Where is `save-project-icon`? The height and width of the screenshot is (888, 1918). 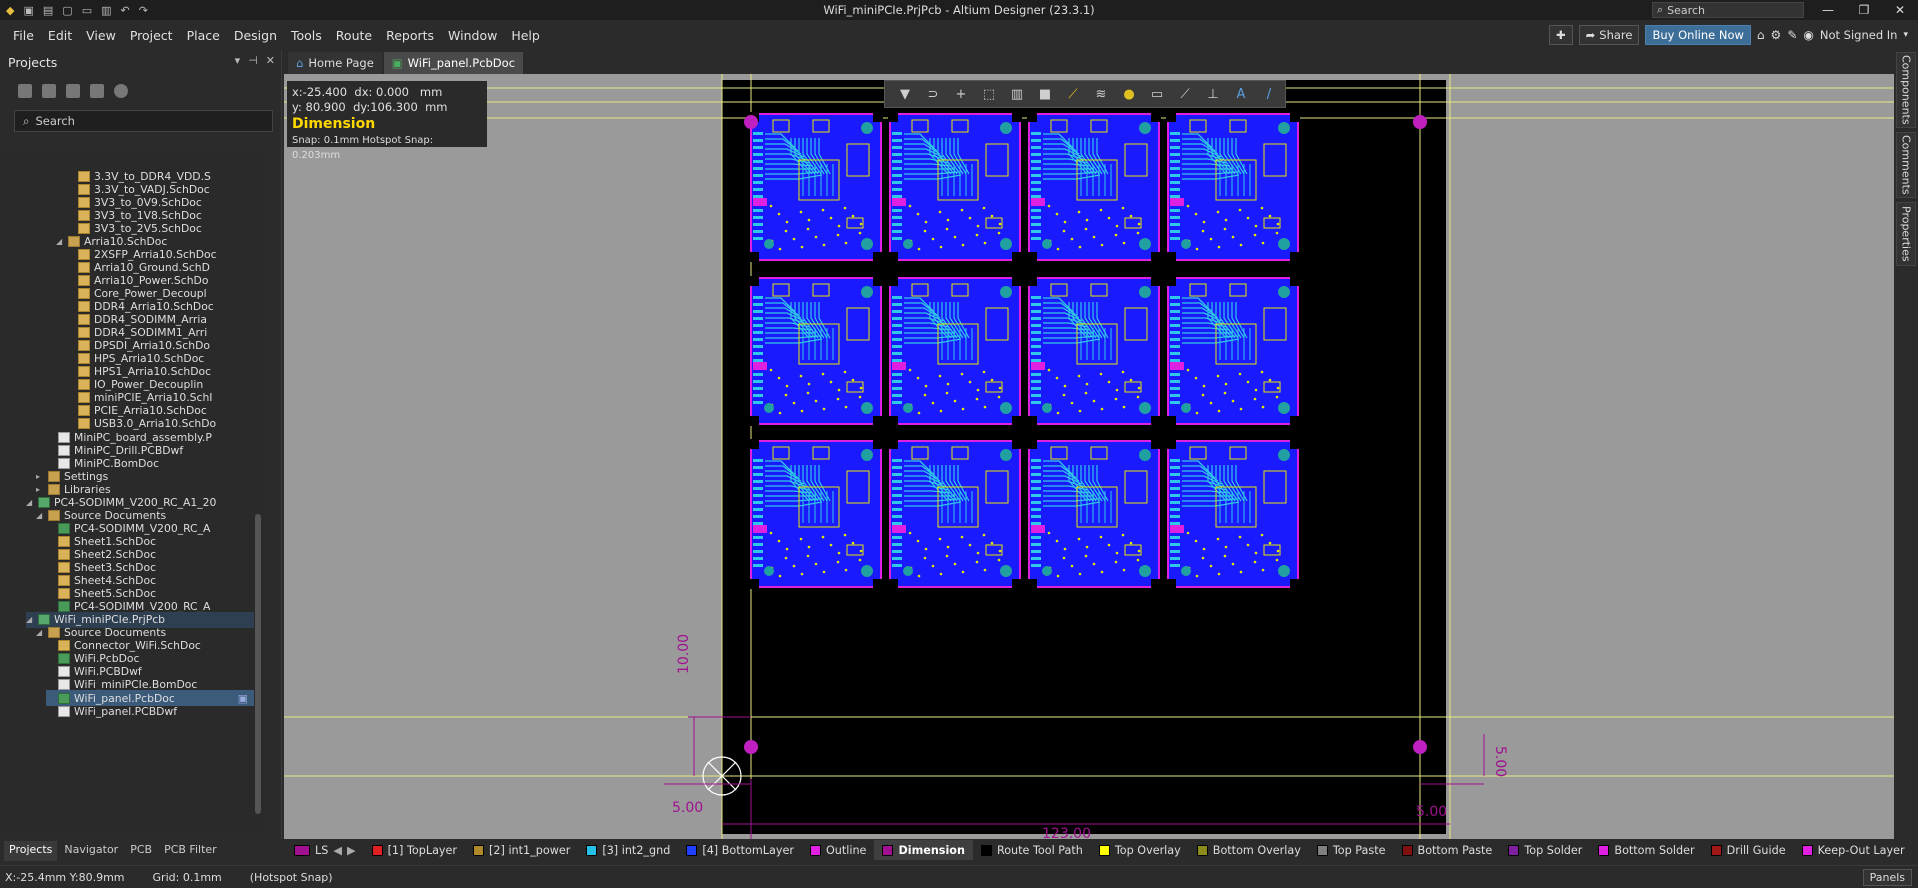 save-project-icon is located at coordinates (25, 91).